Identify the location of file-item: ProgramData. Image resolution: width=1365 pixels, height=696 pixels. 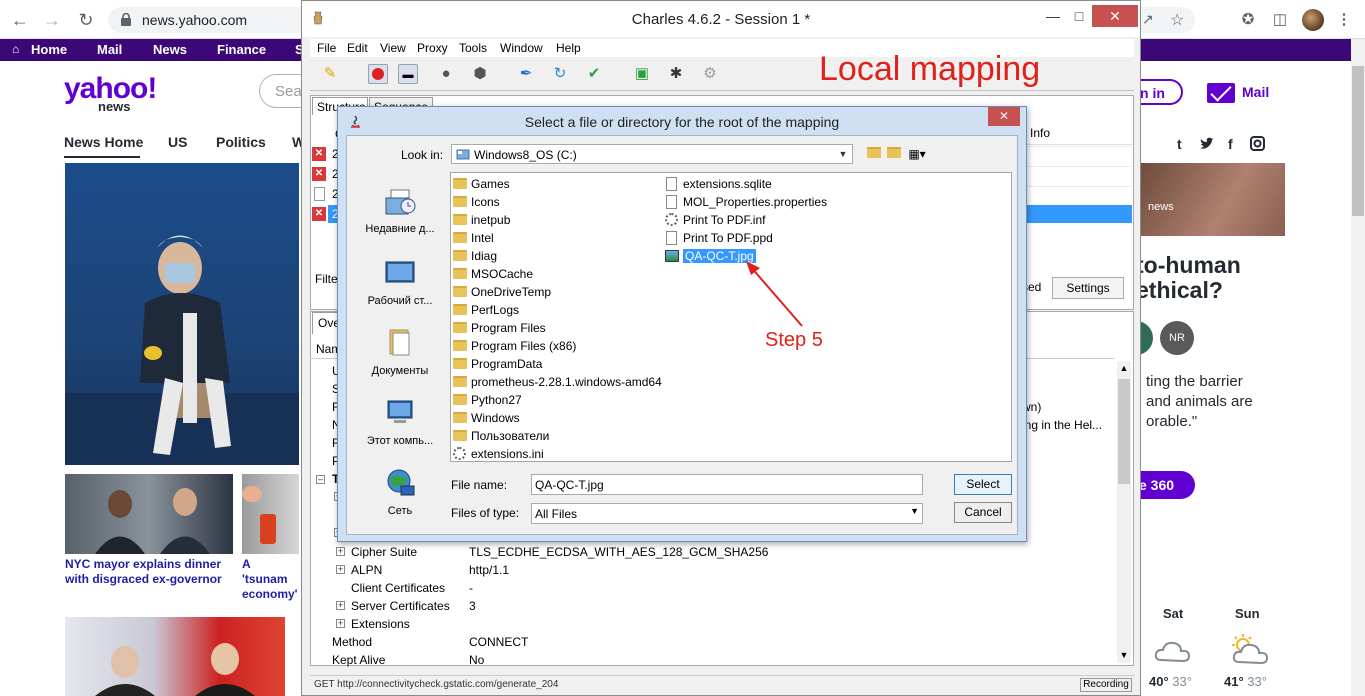
(556, 364).